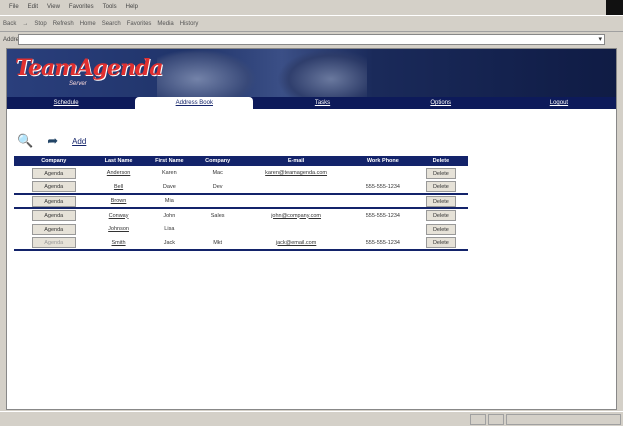 This screenshot has width=623, height=426. What do you see at coordinates (558, 103) in the screenshot?
I see `tab-logout: Logout` at bounding box center [558, 103].